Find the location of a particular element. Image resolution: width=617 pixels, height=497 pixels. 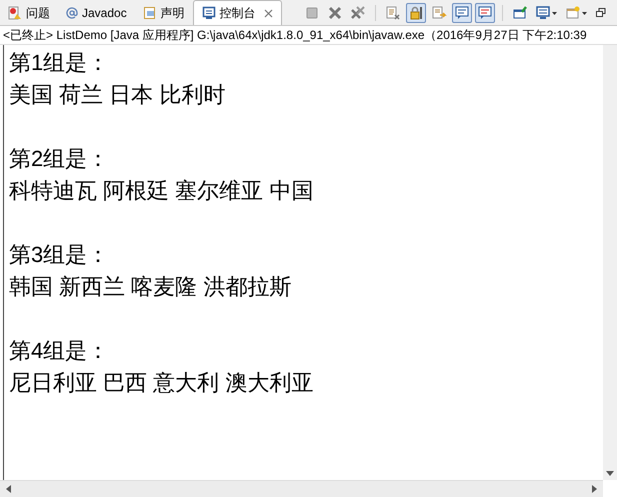

process-status: <已终止> ListDemo [Java 应用程序] G:\java\64x\jdk1.8.0_91_x64\bin\javaw.exe（2016年9月27日 下午2:10:39 is located at coordinates (308, 35).